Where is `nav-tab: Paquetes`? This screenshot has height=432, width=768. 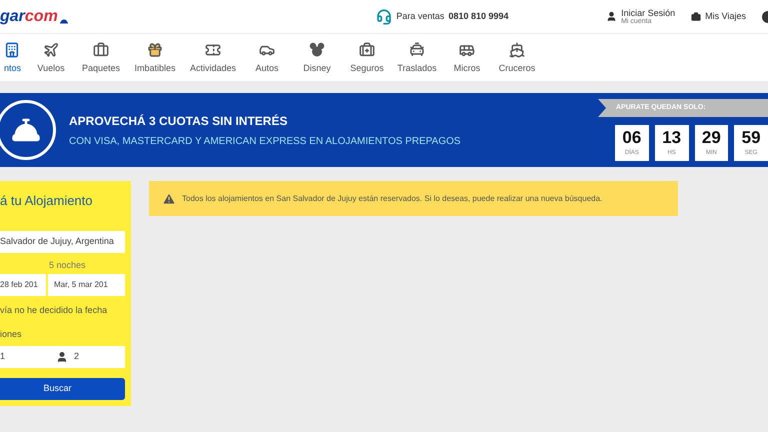 nav-tab: Paquetes is located at coordinates (101, 58).